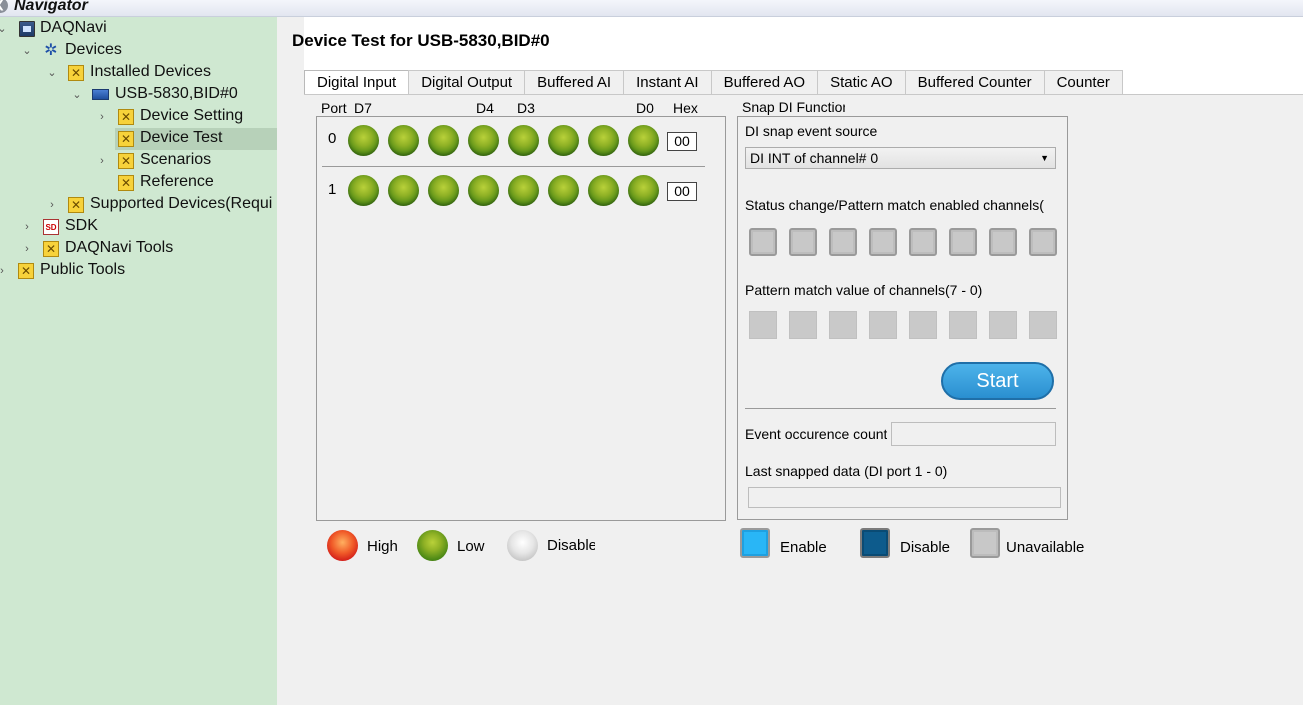  What do you see at coordinates (192, 115) in the screenshot?
I see `tree-item-label: Device Setting` at bounding box center [192, 115].